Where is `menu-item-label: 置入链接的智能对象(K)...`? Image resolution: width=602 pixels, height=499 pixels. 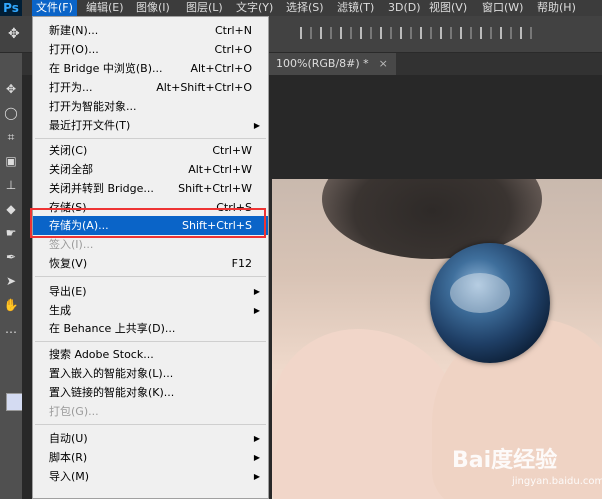
menu-item-label: 置入链接的智能对象(K)... is located at coordinates (112, 392).